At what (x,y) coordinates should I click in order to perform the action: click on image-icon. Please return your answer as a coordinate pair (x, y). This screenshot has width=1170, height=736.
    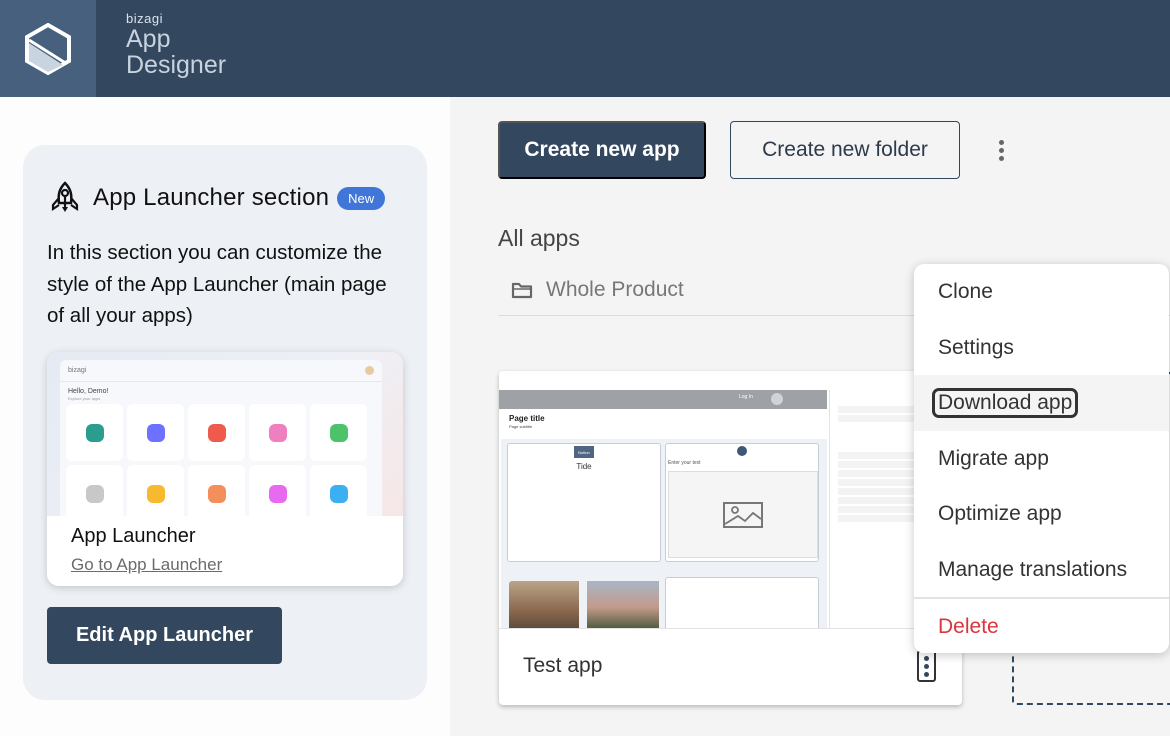
    Looking at the image, I should click on (743, 514).